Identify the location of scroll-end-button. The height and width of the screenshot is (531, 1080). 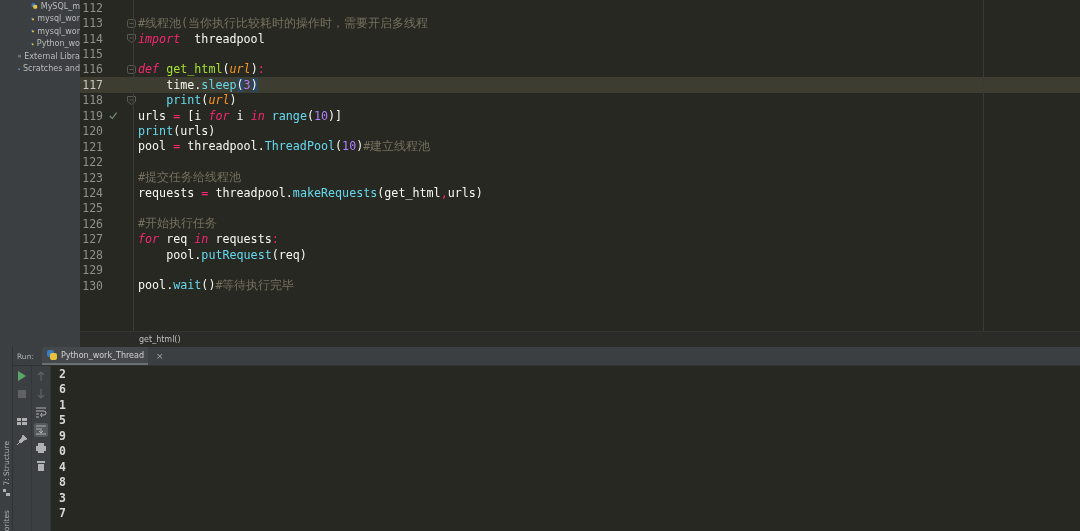
(41, 430).